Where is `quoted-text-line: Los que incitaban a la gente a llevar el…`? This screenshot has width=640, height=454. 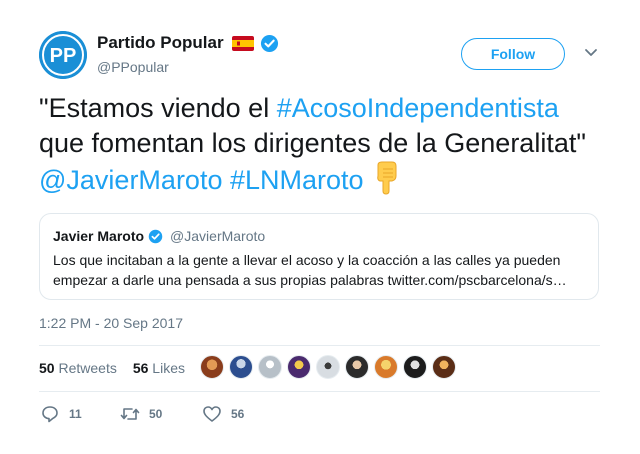
quoted-text-line: Los que incitaban a la gente a llevar el… is located at coordinates (307, 260).